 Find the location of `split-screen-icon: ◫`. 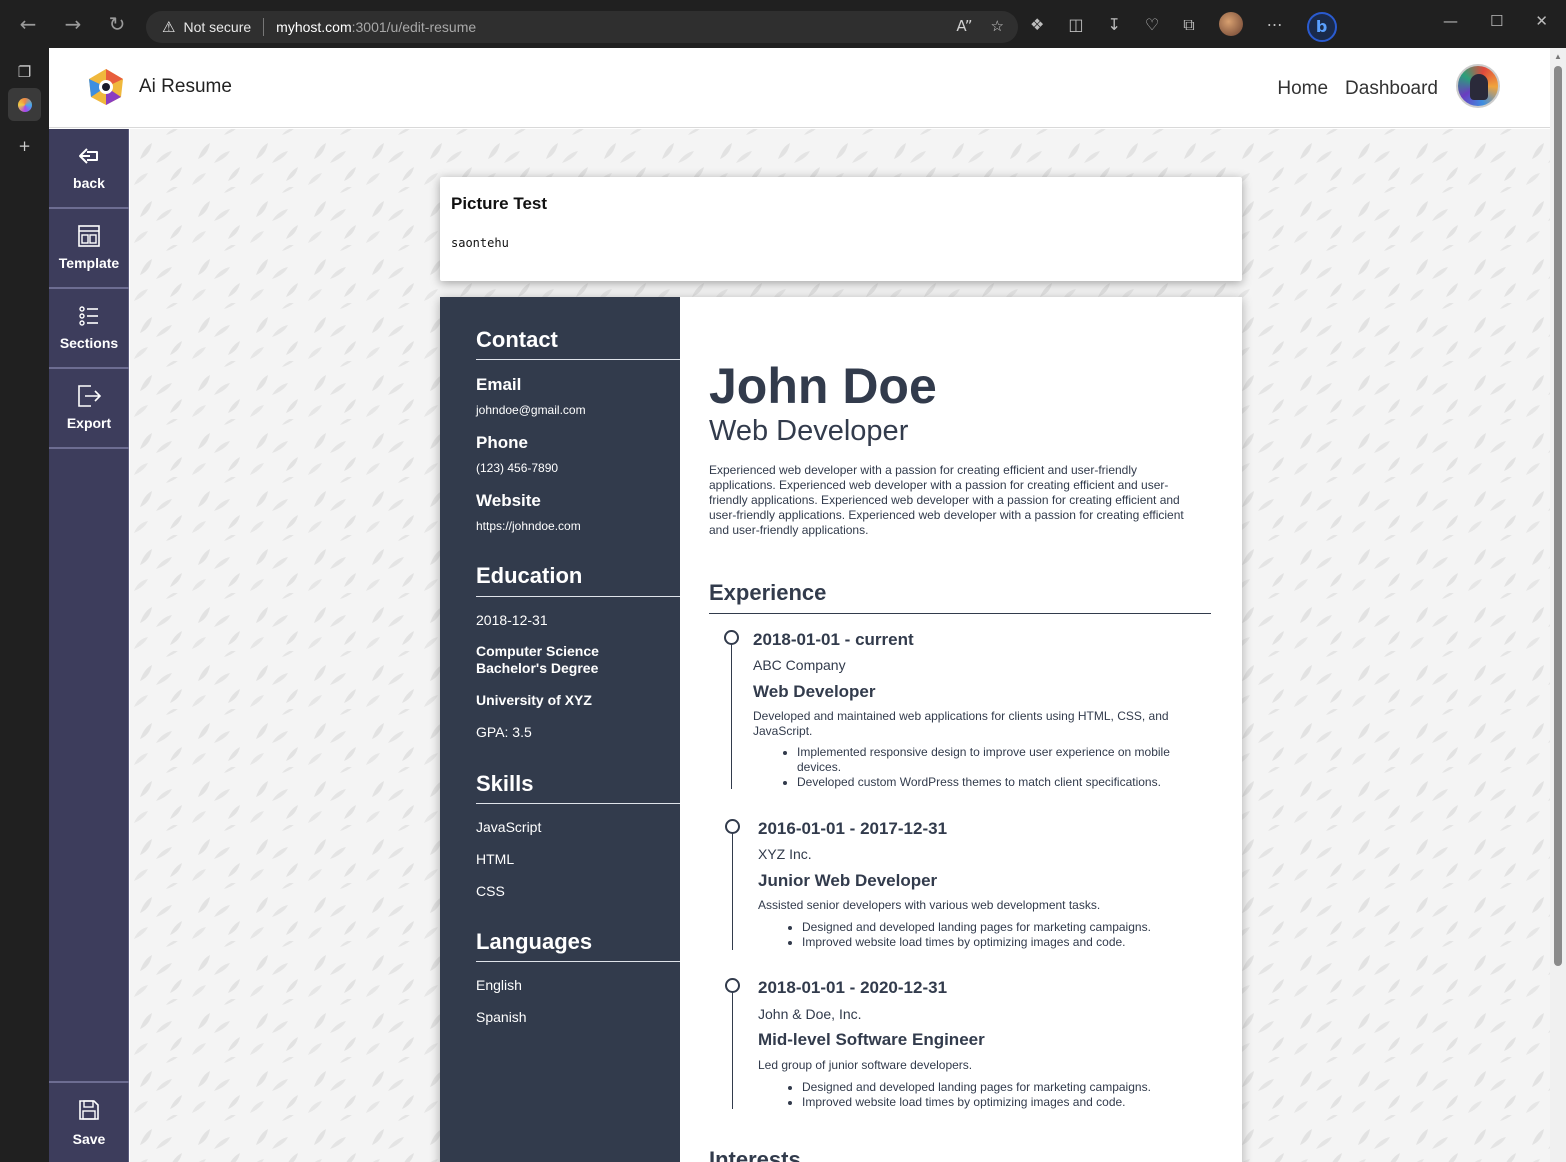

split-screen-icon: ◫ is located at coordinates (1075, 27).